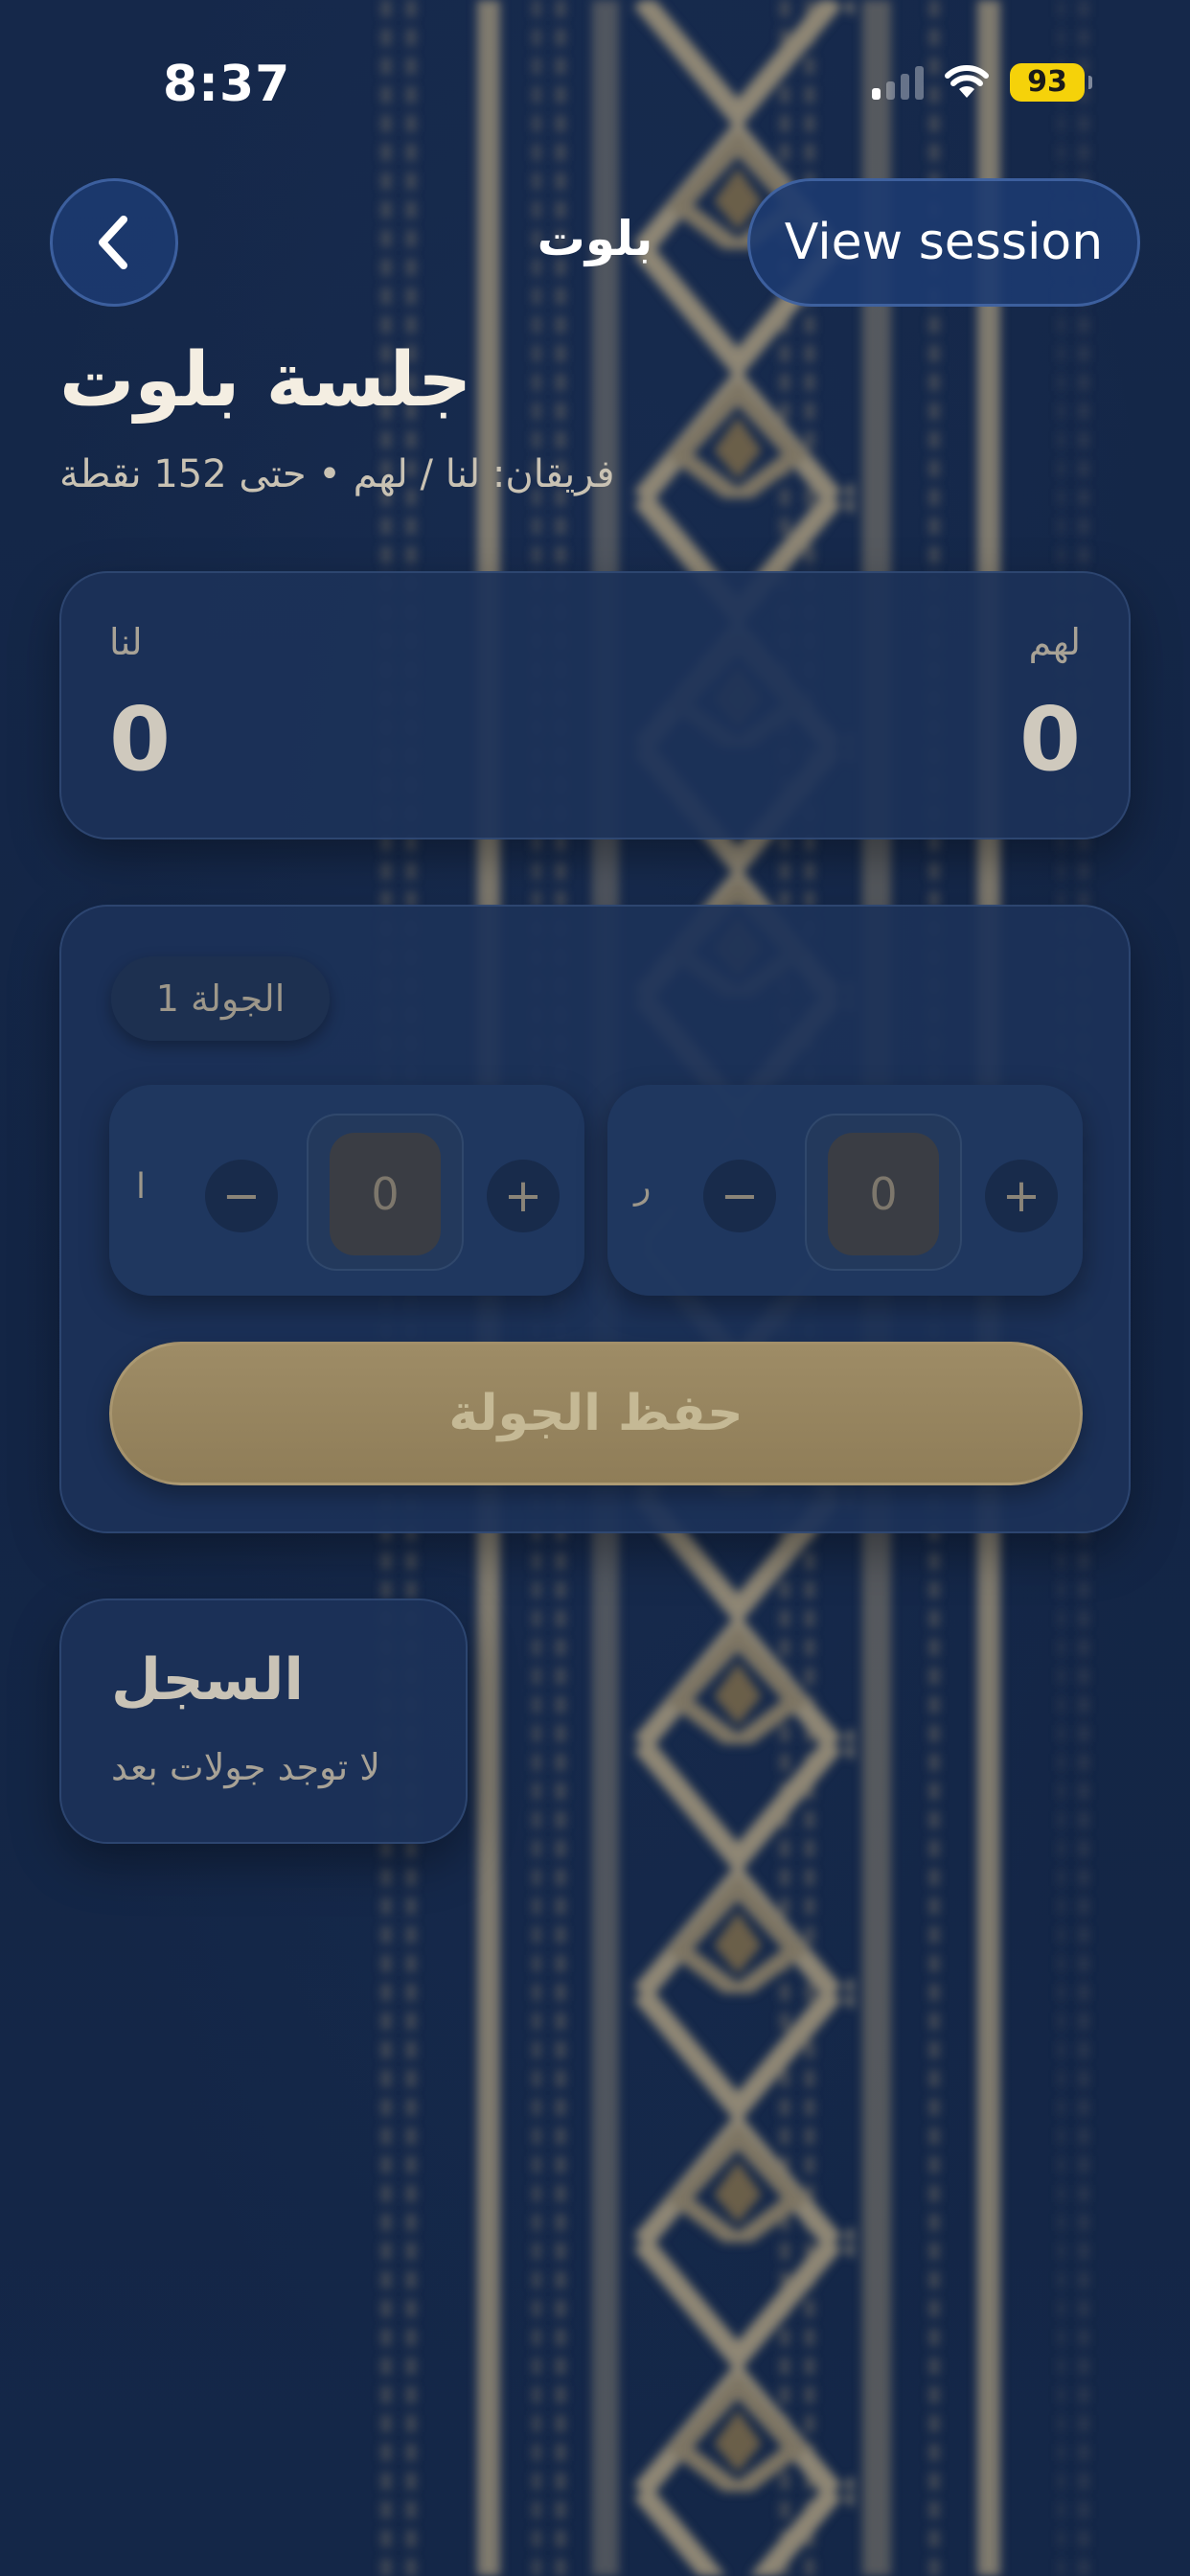 This screenshot has width=1190, height=2576. What do you see at coordinates (126, 642) in the screenshot?
I see `team-us-label: لنا` at bounding box center [126, 642].